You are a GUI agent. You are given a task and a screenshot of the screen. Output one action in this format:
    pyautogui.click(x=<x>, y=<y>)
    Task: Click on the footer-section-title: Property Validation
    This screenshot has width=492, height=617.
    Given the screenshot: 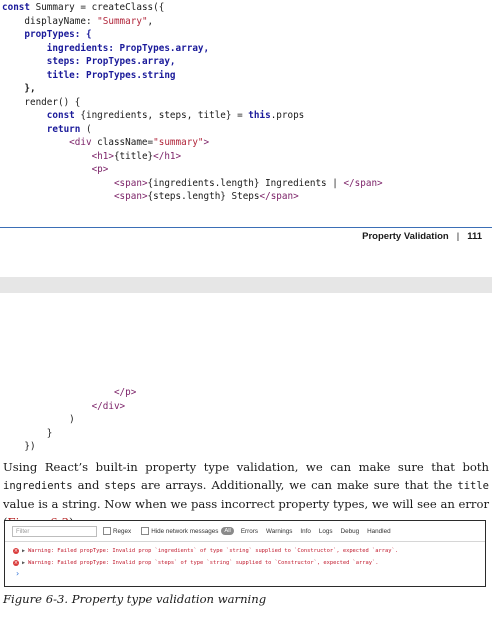 What is the action you would take?
    pyautogui.click(x=405, y=236)
    